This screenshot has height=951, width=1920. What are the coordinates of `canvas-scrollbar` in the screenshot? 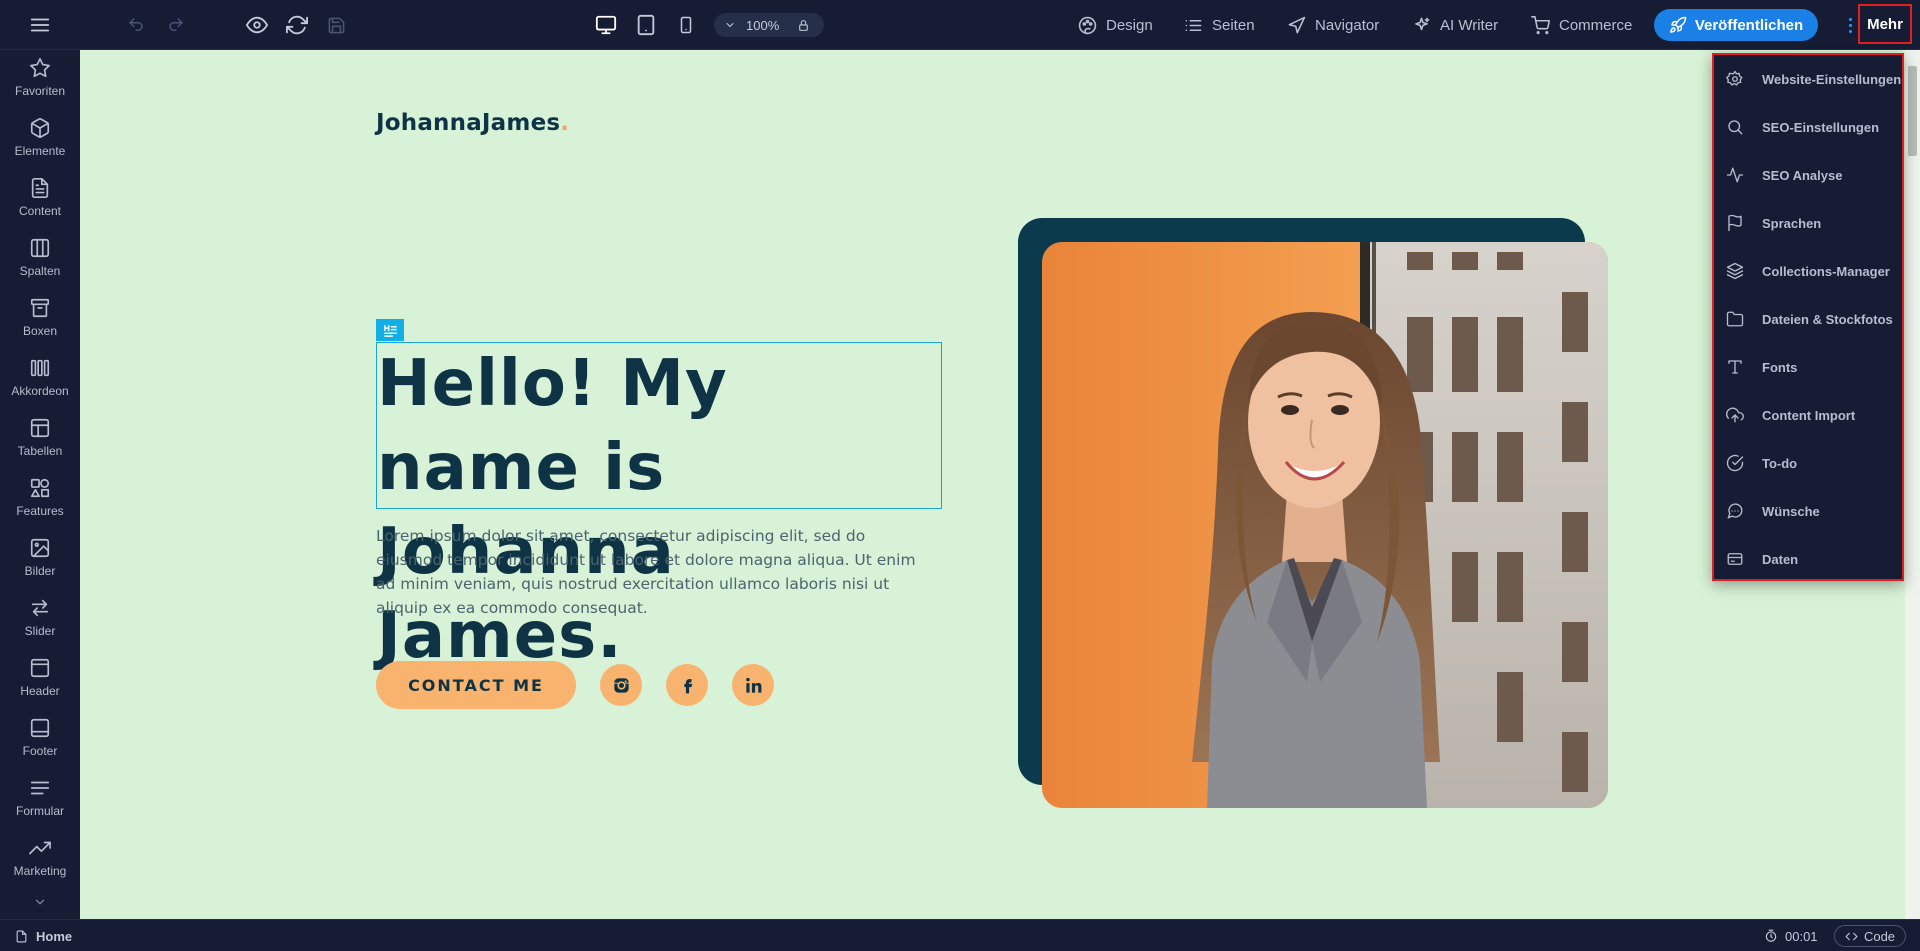 It's located at (1912, 484).